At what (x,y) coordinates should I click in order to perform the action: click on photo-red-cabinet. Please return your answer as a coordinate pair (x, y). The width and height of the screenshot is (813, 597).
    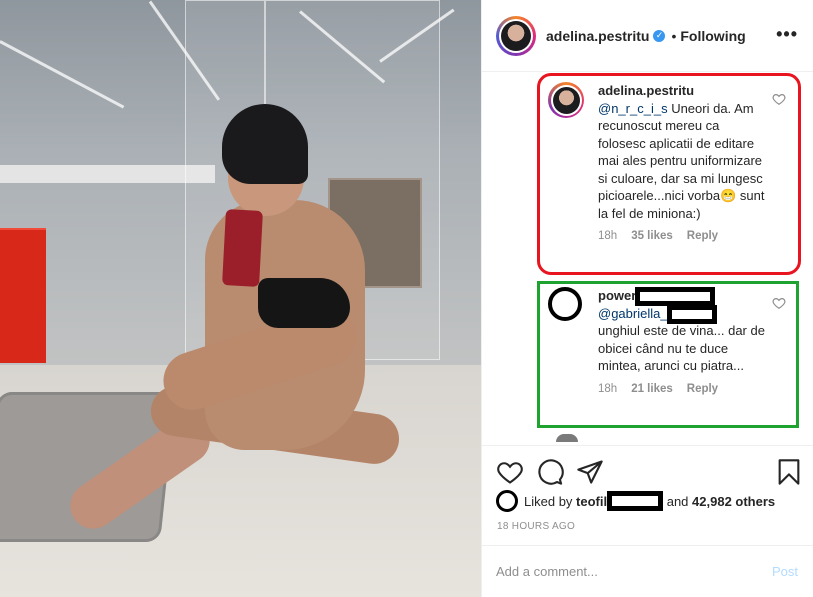
    Looking at the image, I should click on (23, 295).